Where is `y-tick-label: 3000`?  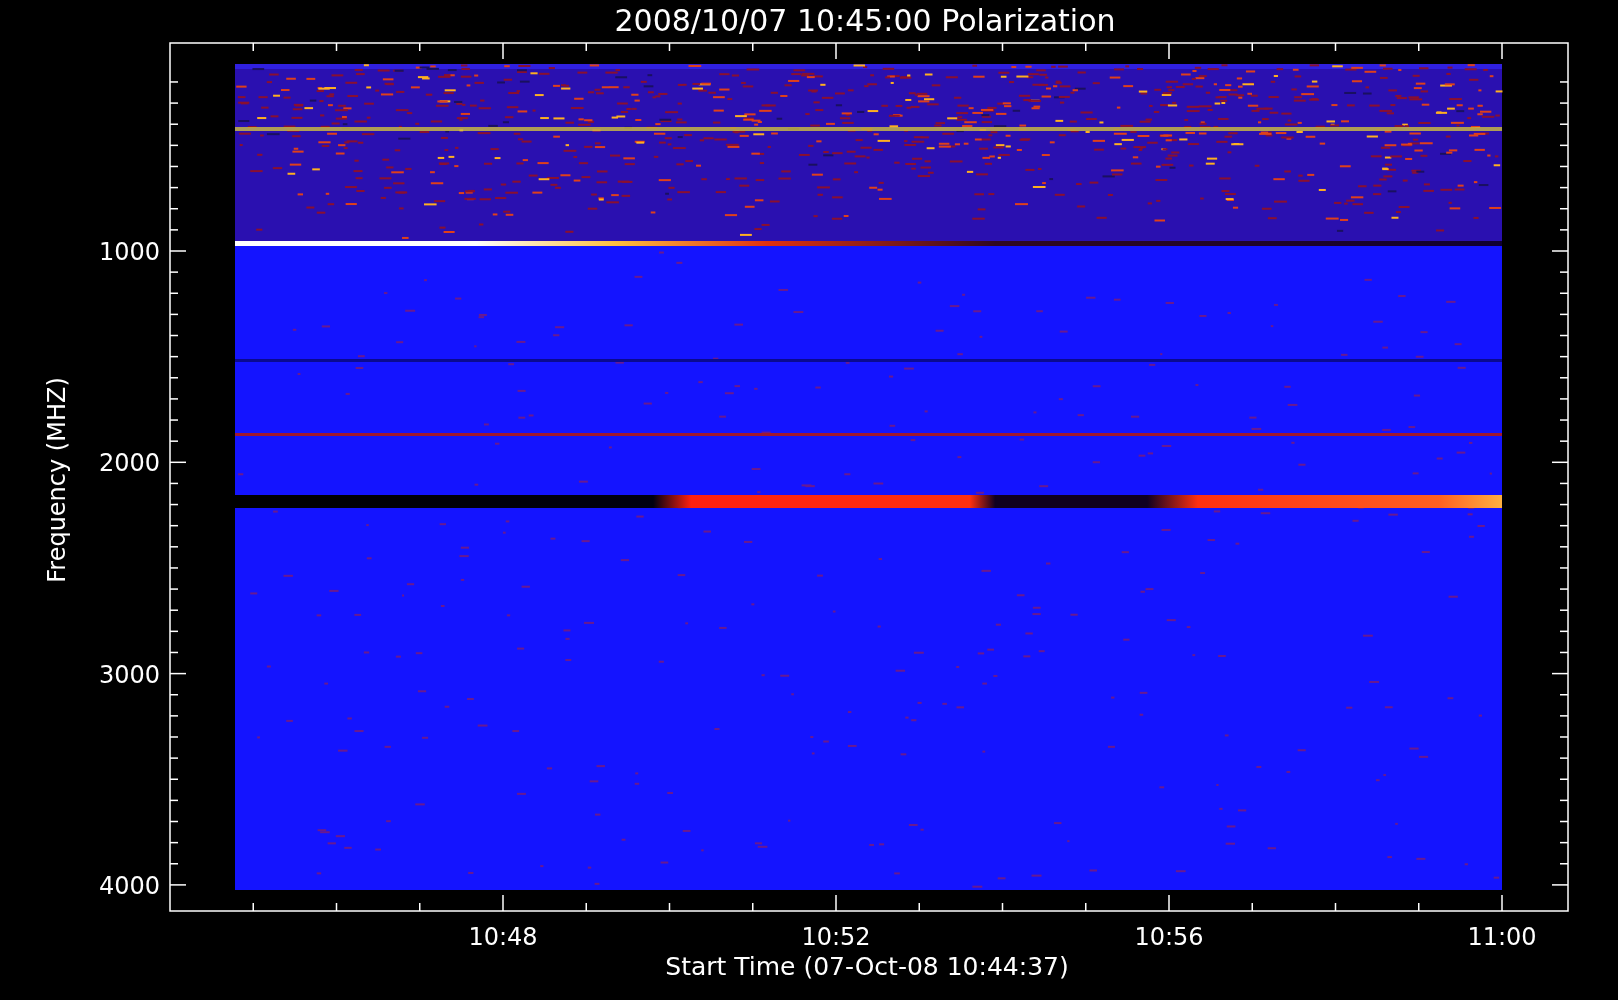 y-tick-label: 3000 is located at coordinates (129, 674).